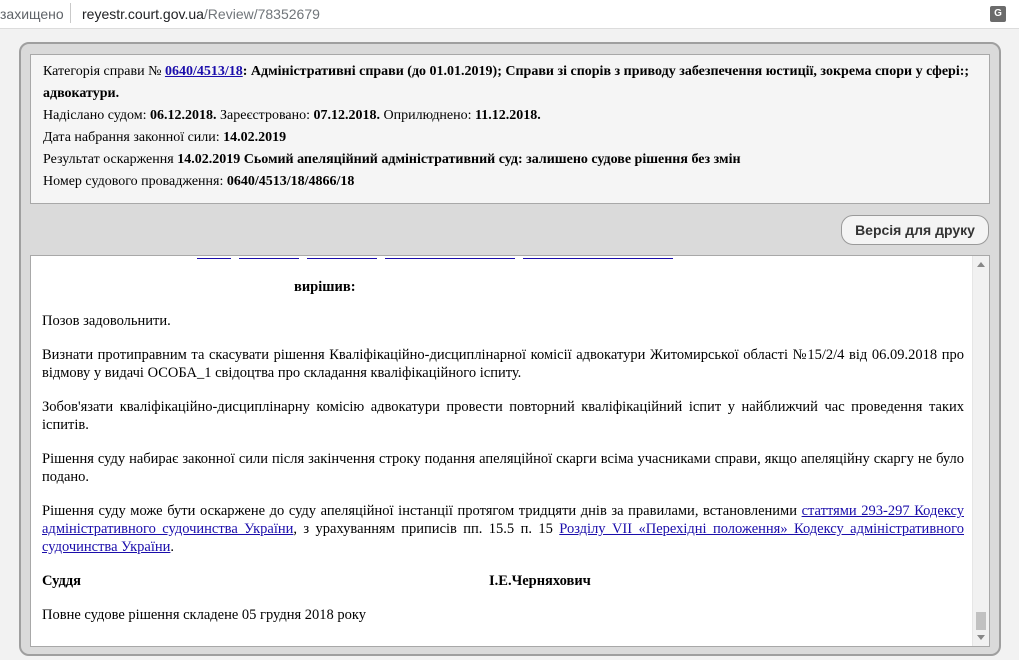 This screenshot has width=1019, height=660. Describe the element at coordinates (981, 264) in the screenshot. I see `scroll-up-arrow-icon` at that location.